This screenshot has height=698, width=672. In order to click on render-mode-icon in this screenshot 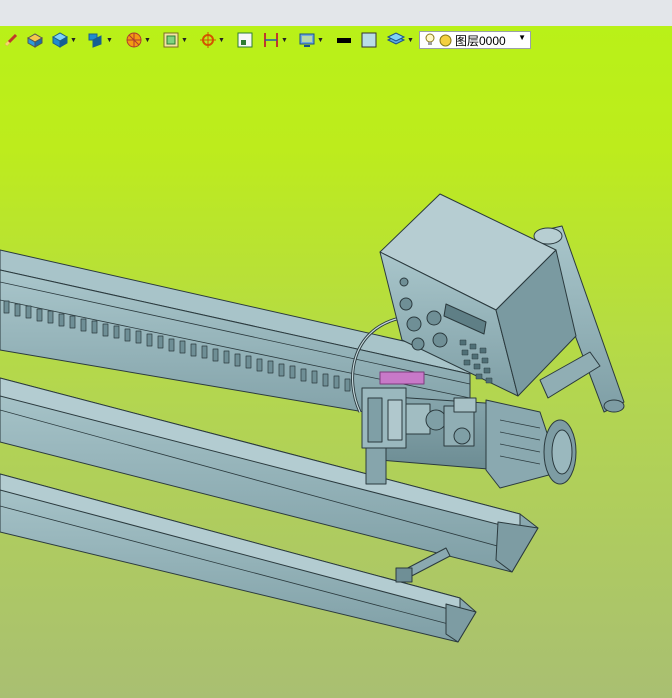, I will do `click(134, 40)`.